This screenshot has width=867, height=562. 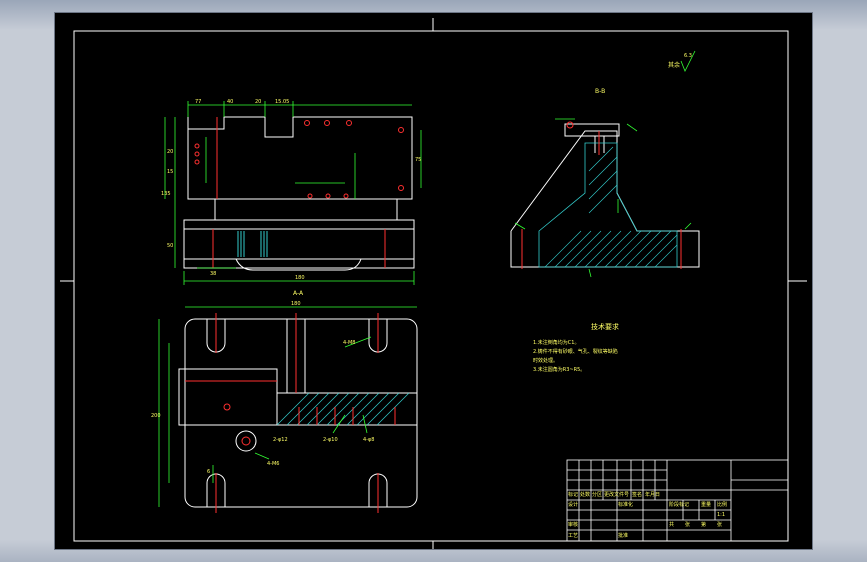 What do you see at coordinates (616, 494) in the screenshot?
I see `tb-mid-3: 更改文件号` at bounding box center [616, 494].